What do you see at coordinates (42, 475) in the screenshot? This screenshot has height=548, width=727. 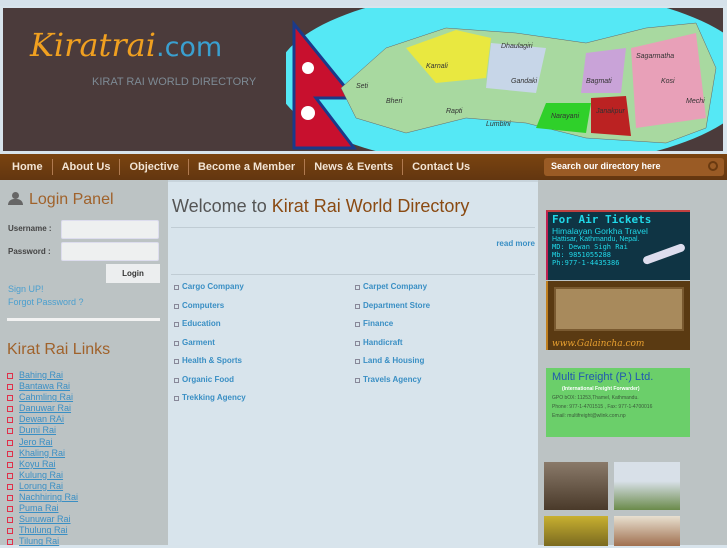 I see `rai-link: Kulung Rai` at bounding box center [42, 475].